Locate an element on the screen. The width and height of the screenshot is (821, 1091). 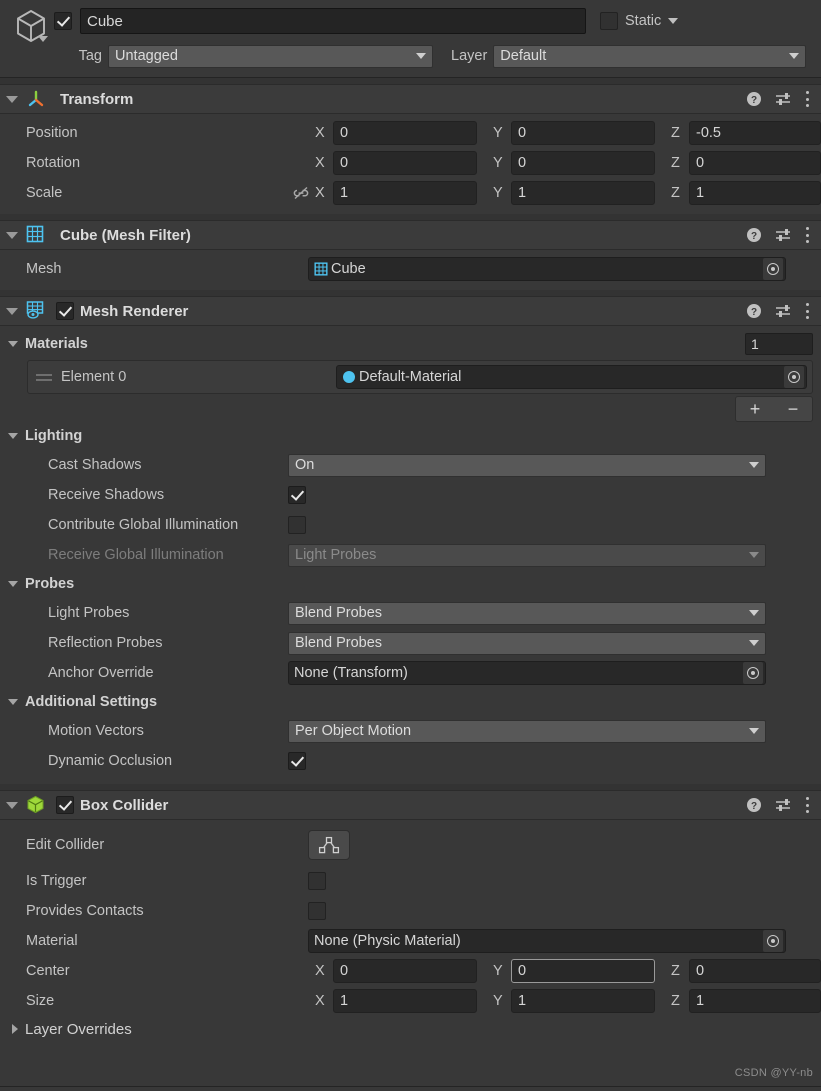
static-dropdown-caret-icon is located at coordinates (673, 21).